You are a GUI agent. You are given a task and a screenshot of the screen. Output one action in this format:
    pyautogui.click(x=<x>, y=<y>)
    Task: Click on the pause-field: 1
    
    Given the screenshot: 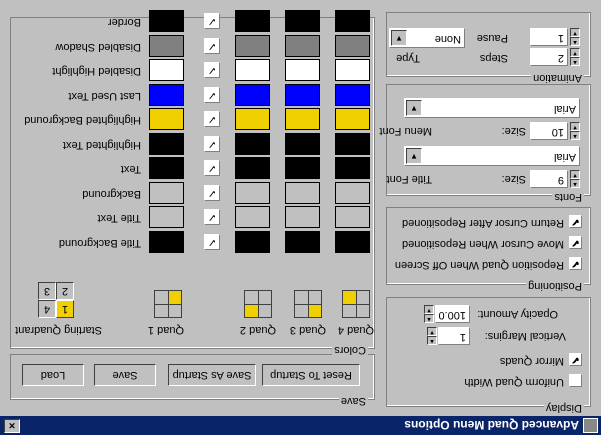 What is the action you would take?
    pyautogui.click(x=549, y=37)
    